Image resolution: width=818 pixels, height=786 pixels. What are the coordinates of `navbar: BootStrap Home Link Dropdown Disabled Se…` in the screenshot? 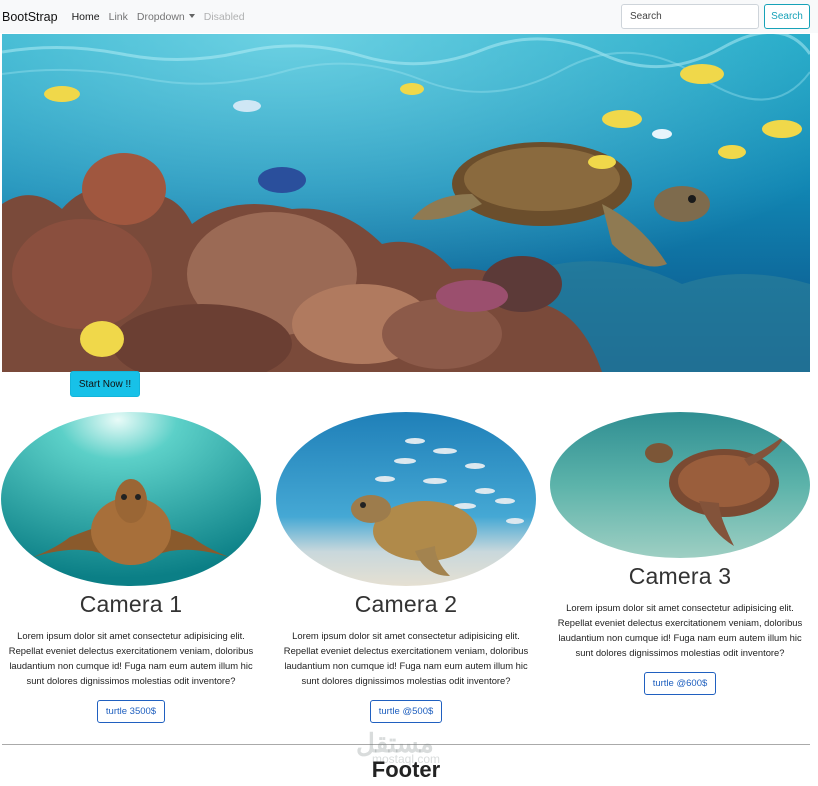 It's located at (409, 16).